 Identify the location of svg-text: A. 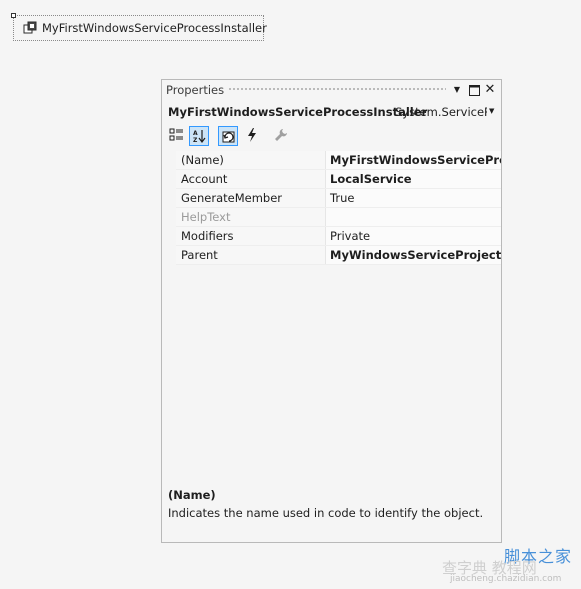
(195, 133).